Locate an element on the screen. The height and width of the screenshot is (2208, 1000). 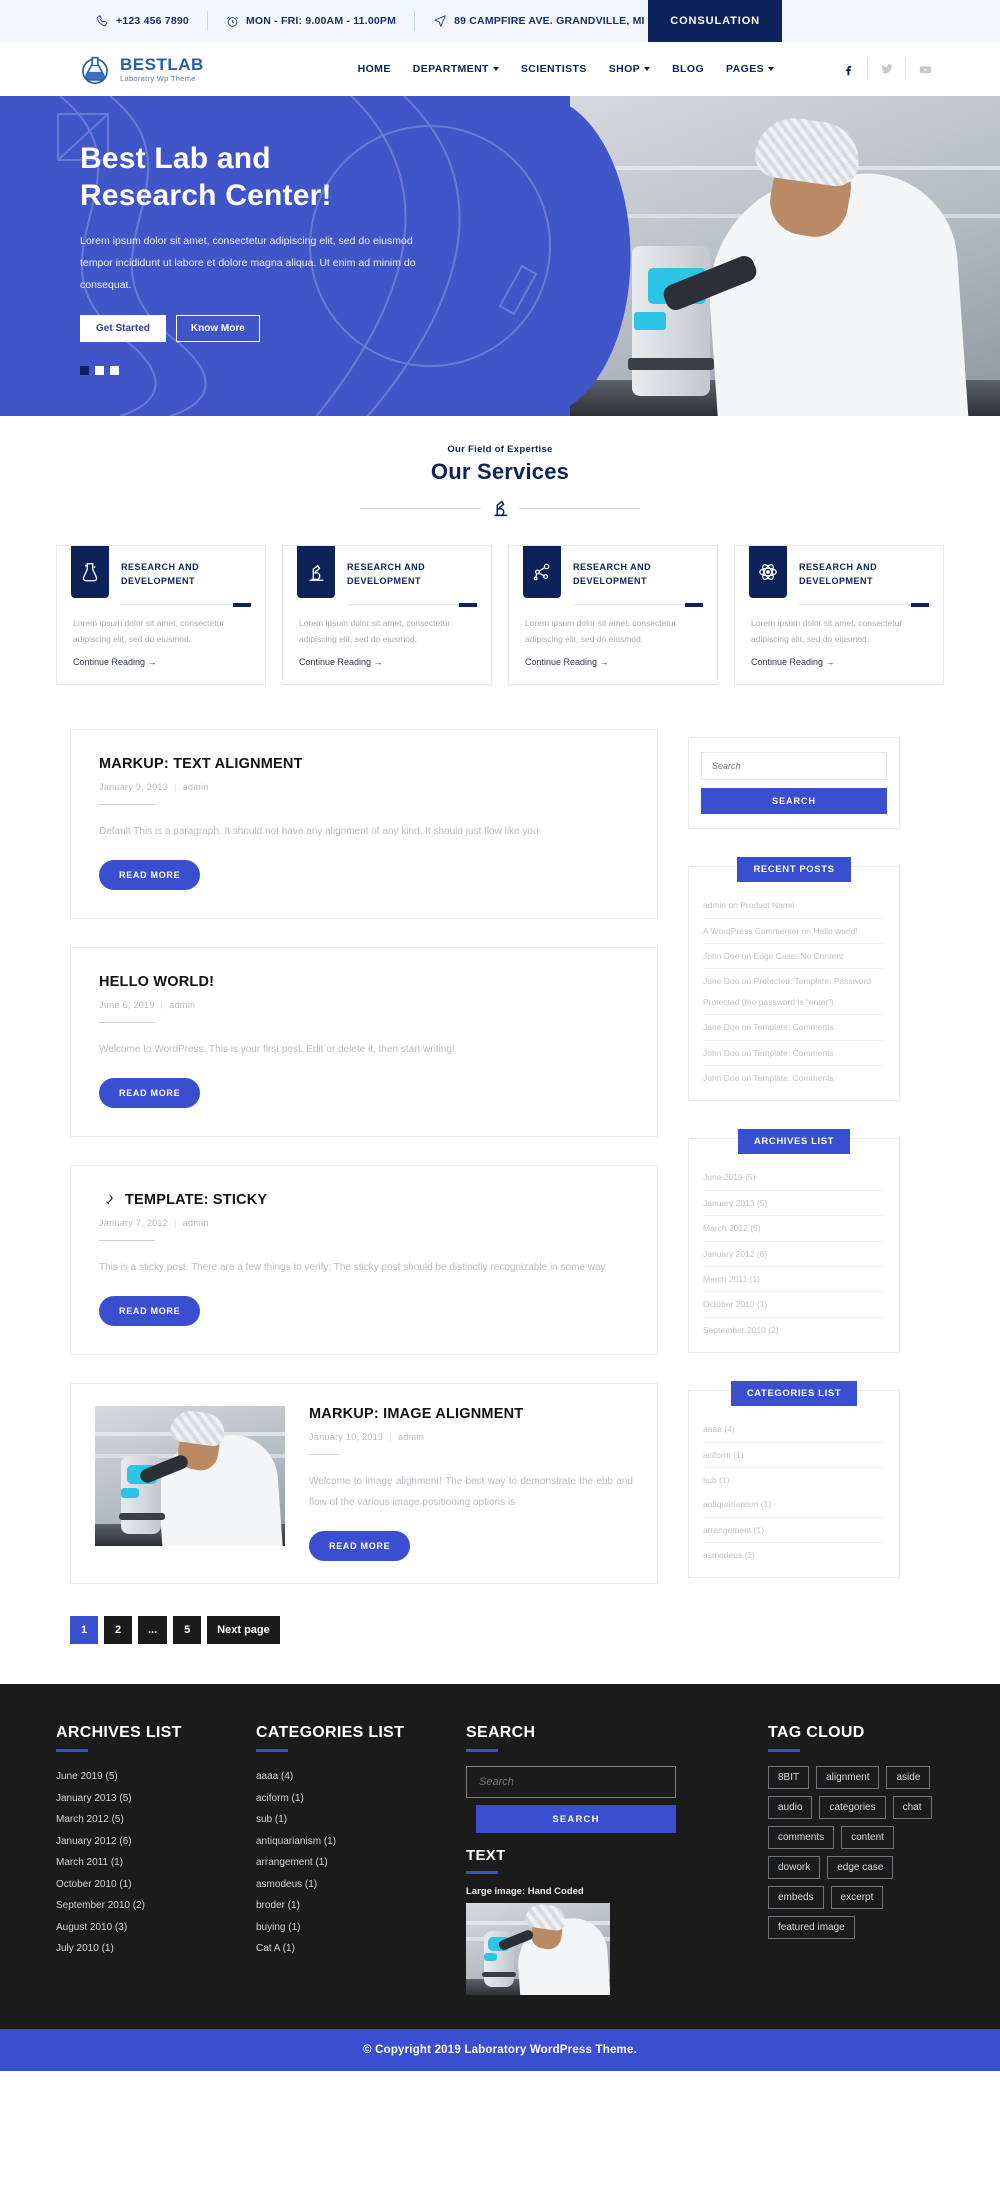
topbar-hours: MON - FRI: 9.00AM - 11.00PM is located at coordinates (312, 21).